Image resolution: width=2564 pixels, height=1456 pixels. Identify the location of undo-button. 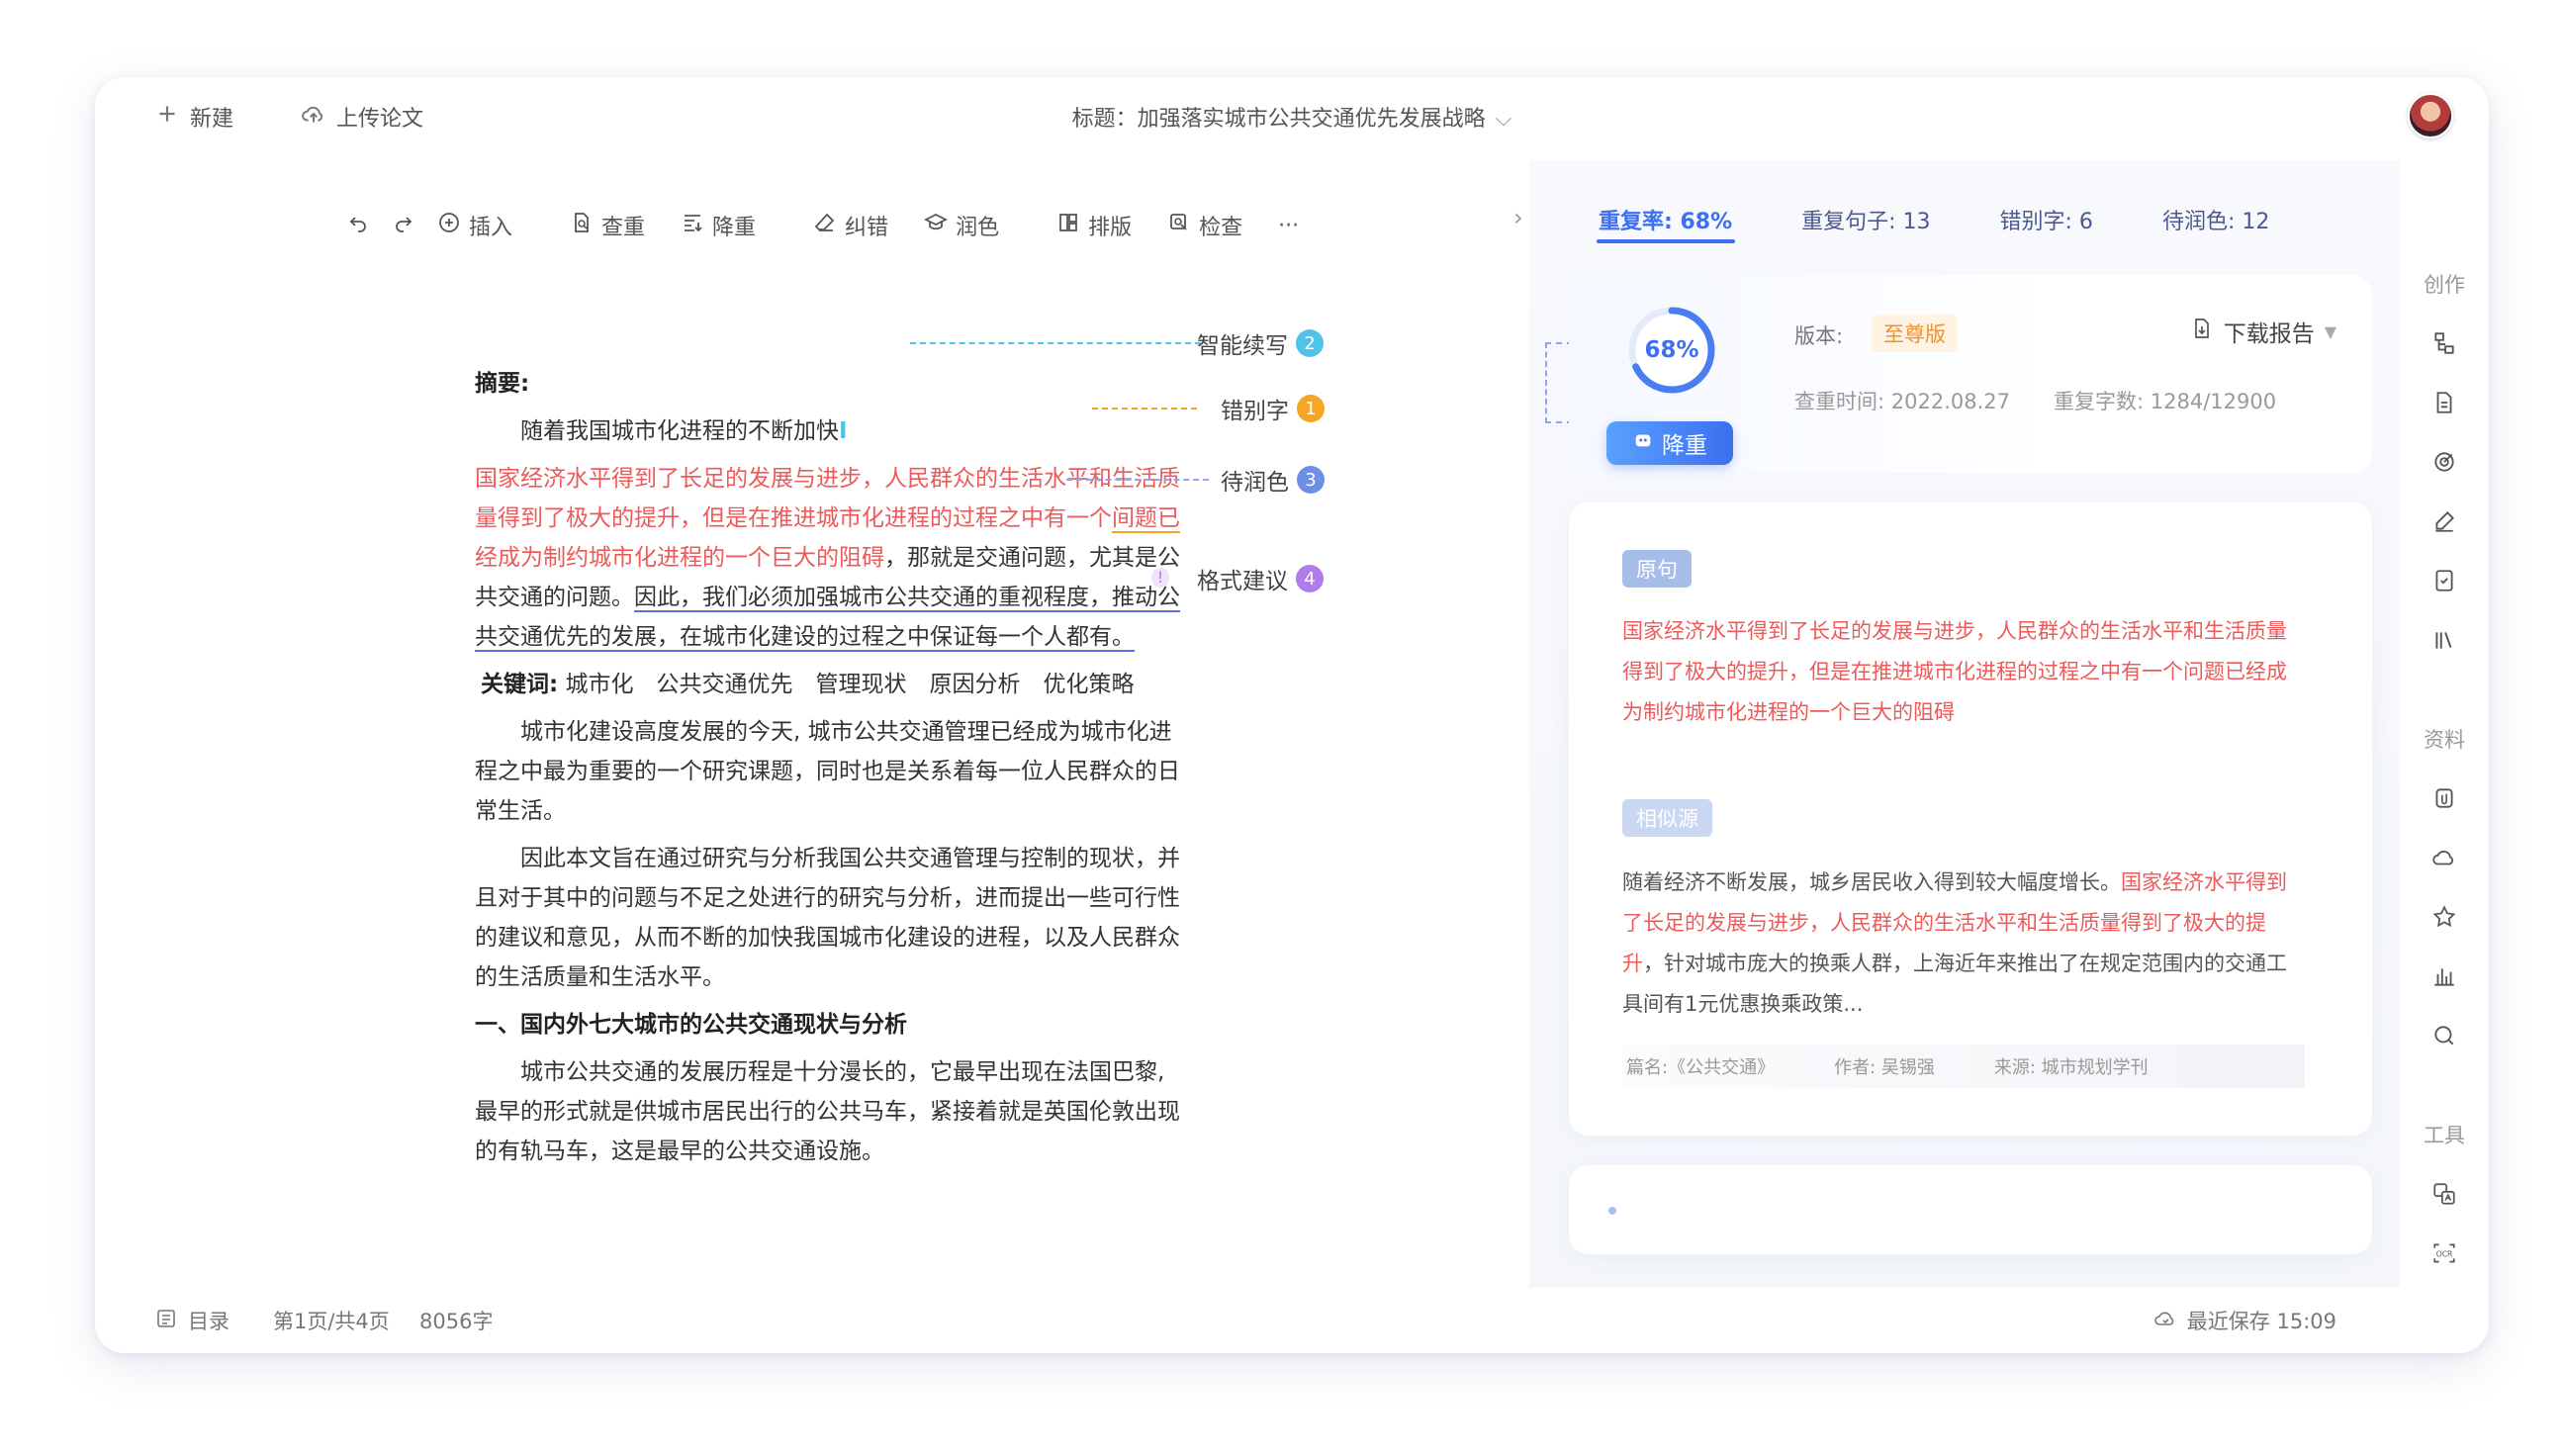
(358, 225).